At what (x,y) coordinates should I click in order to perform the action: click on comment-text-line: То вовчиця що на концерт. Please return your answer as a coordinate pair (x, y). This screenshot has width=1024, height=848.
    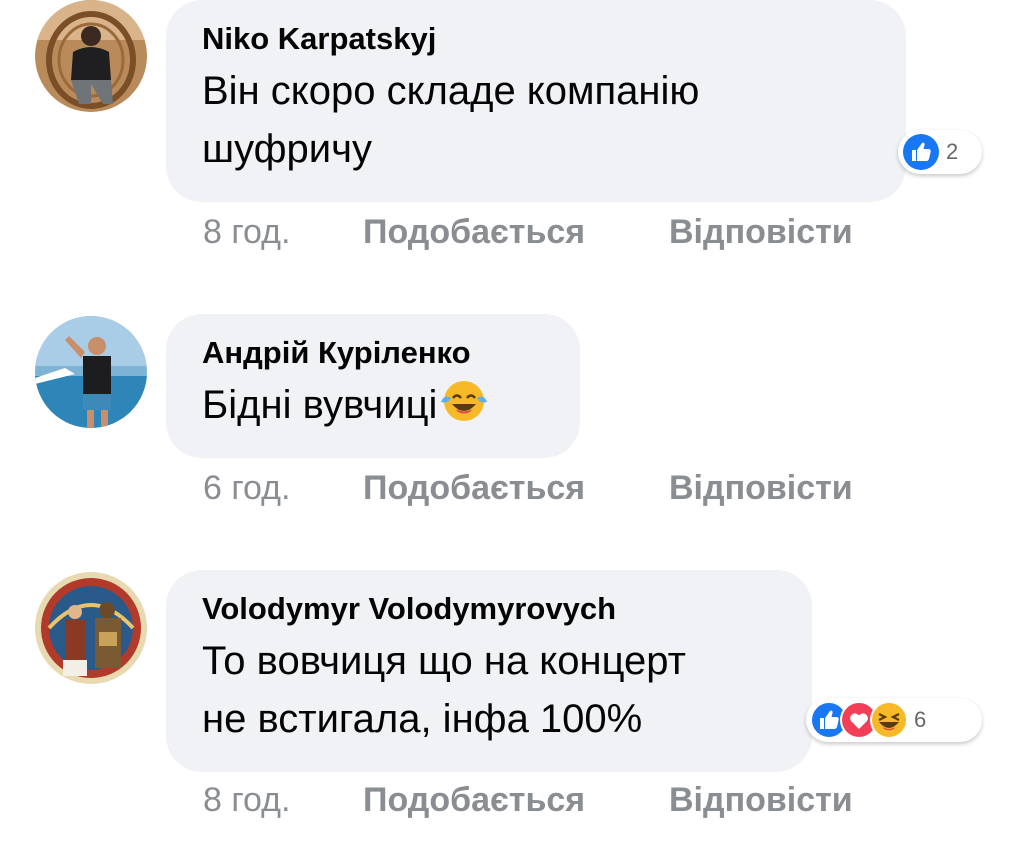
    Looking at the image, I should click on (444, 661).